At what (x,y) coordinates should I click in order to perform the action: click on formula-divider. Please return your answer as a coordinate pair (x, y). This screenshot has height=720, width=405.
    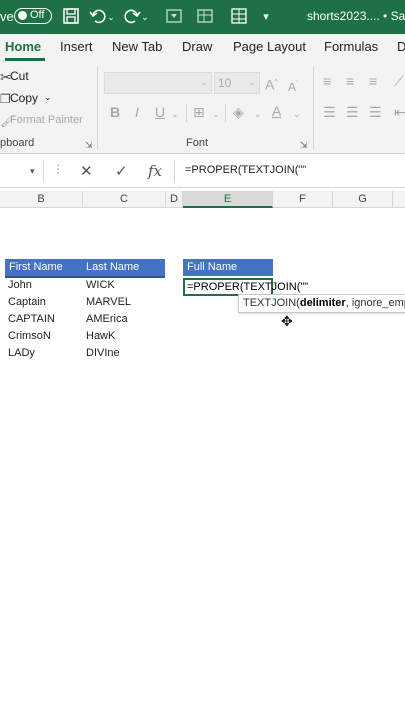
    Looking at the image, I should click on (174, 171).